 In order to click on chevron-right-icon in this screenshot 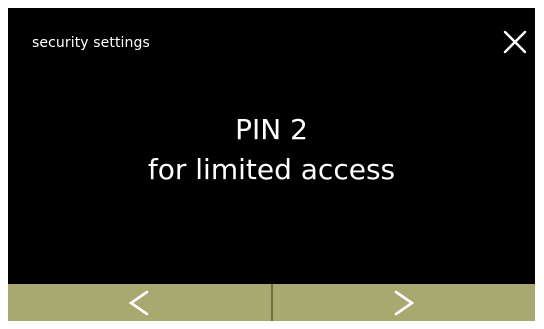, I will do `click(404, 302)`.